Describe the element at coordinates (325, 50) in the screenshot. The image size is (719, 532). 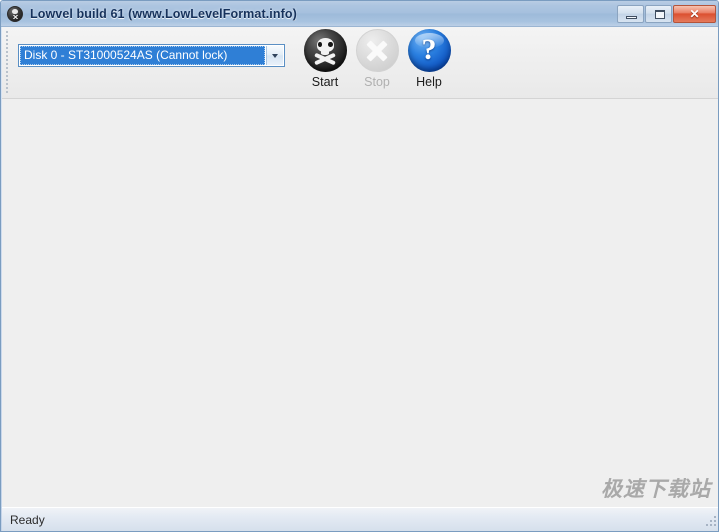
I see `skull-icon` at that location.